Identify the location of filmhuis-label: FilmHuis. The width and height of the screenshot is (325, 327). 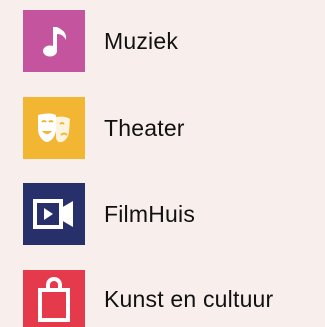
(150, 213).